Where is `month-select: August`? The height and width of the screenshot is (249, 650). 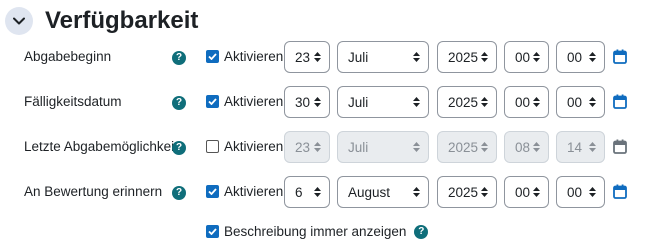 month-select: August is located at coordinates (383, 192).